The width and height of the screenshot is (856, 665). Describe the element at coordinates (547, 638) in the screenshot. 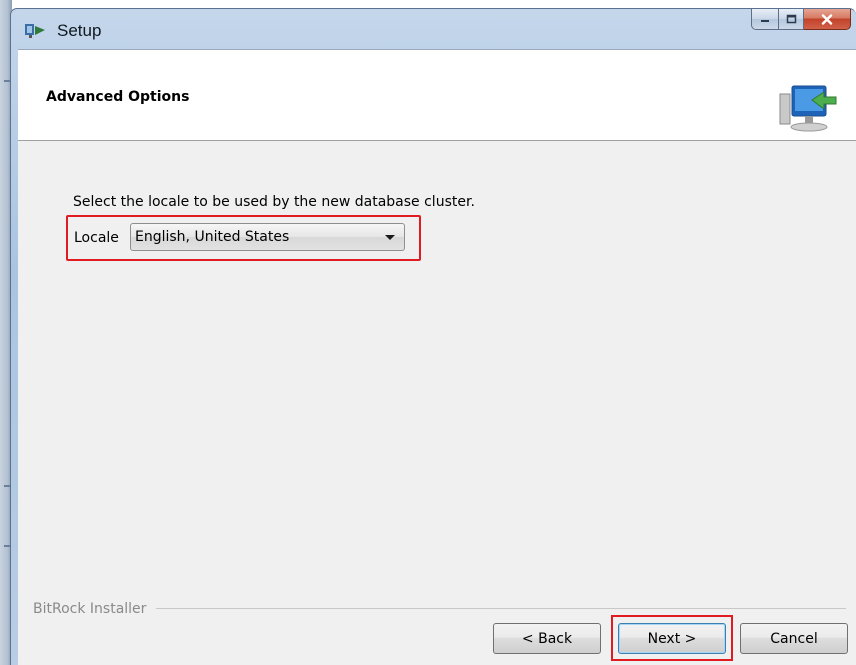

I see `back-button: < Back` at that location.